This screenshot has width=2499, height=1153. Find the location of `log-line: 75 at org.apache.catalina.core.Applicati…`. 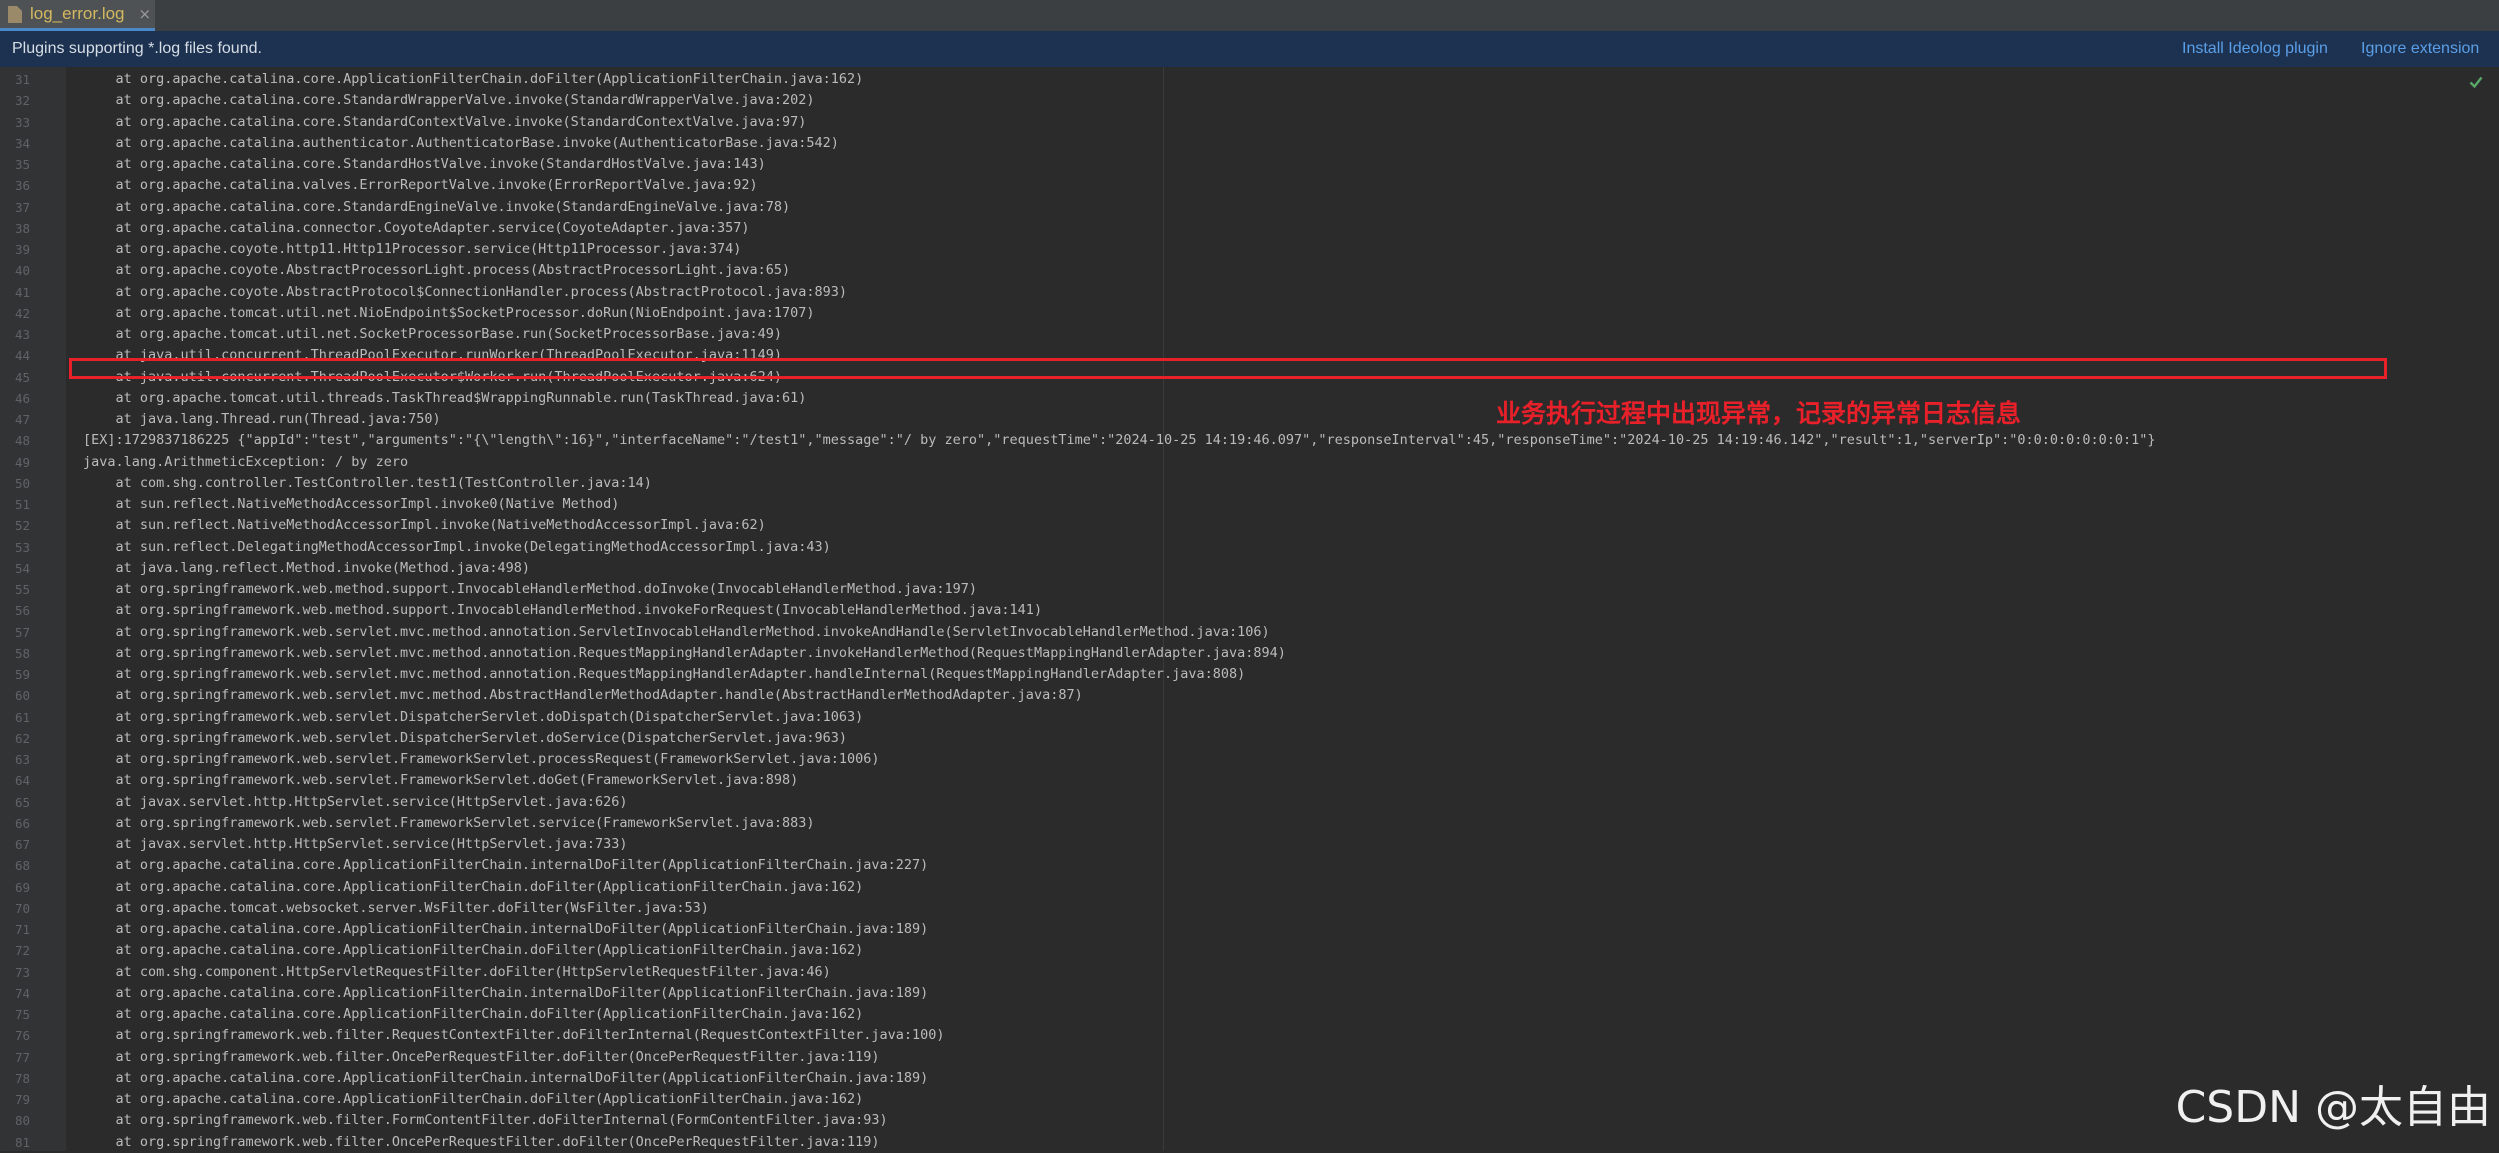

log-line: 75 at org.apache.catalina.core.Applicati… is located at coordinates (1220, 1014).